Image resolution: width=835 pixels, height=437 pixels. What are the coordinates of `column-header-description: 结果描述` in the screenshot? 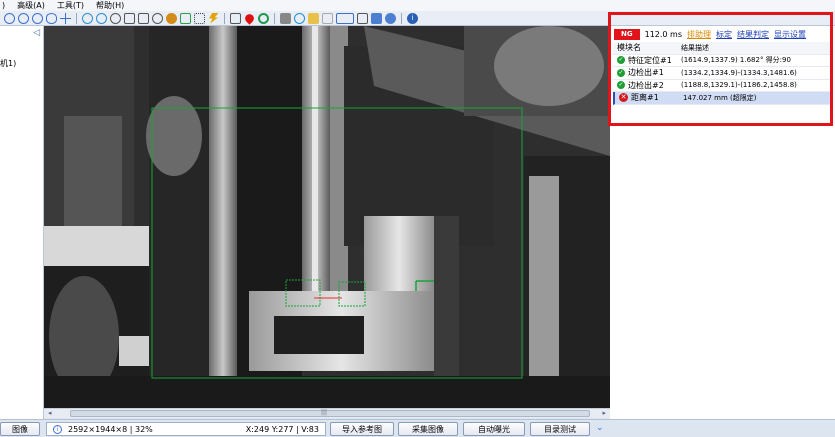 It's located at (695, 47).